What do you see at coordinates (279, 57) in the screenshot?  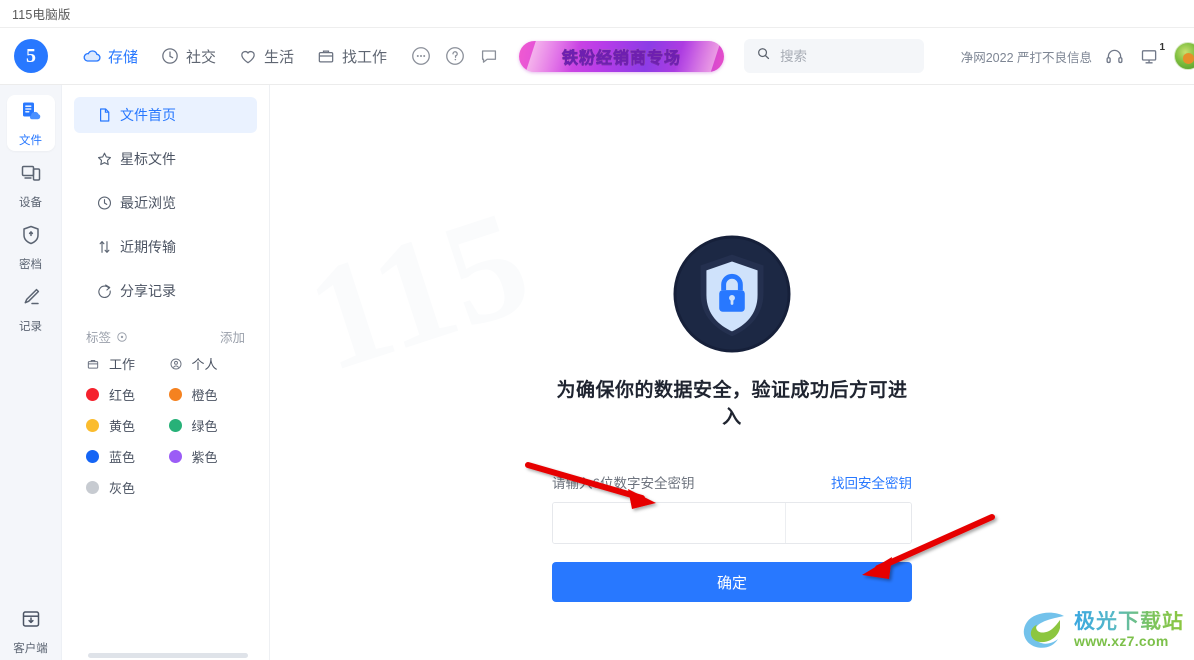 I see `top-nav-label: 生活` at bounding box center [279, 57].